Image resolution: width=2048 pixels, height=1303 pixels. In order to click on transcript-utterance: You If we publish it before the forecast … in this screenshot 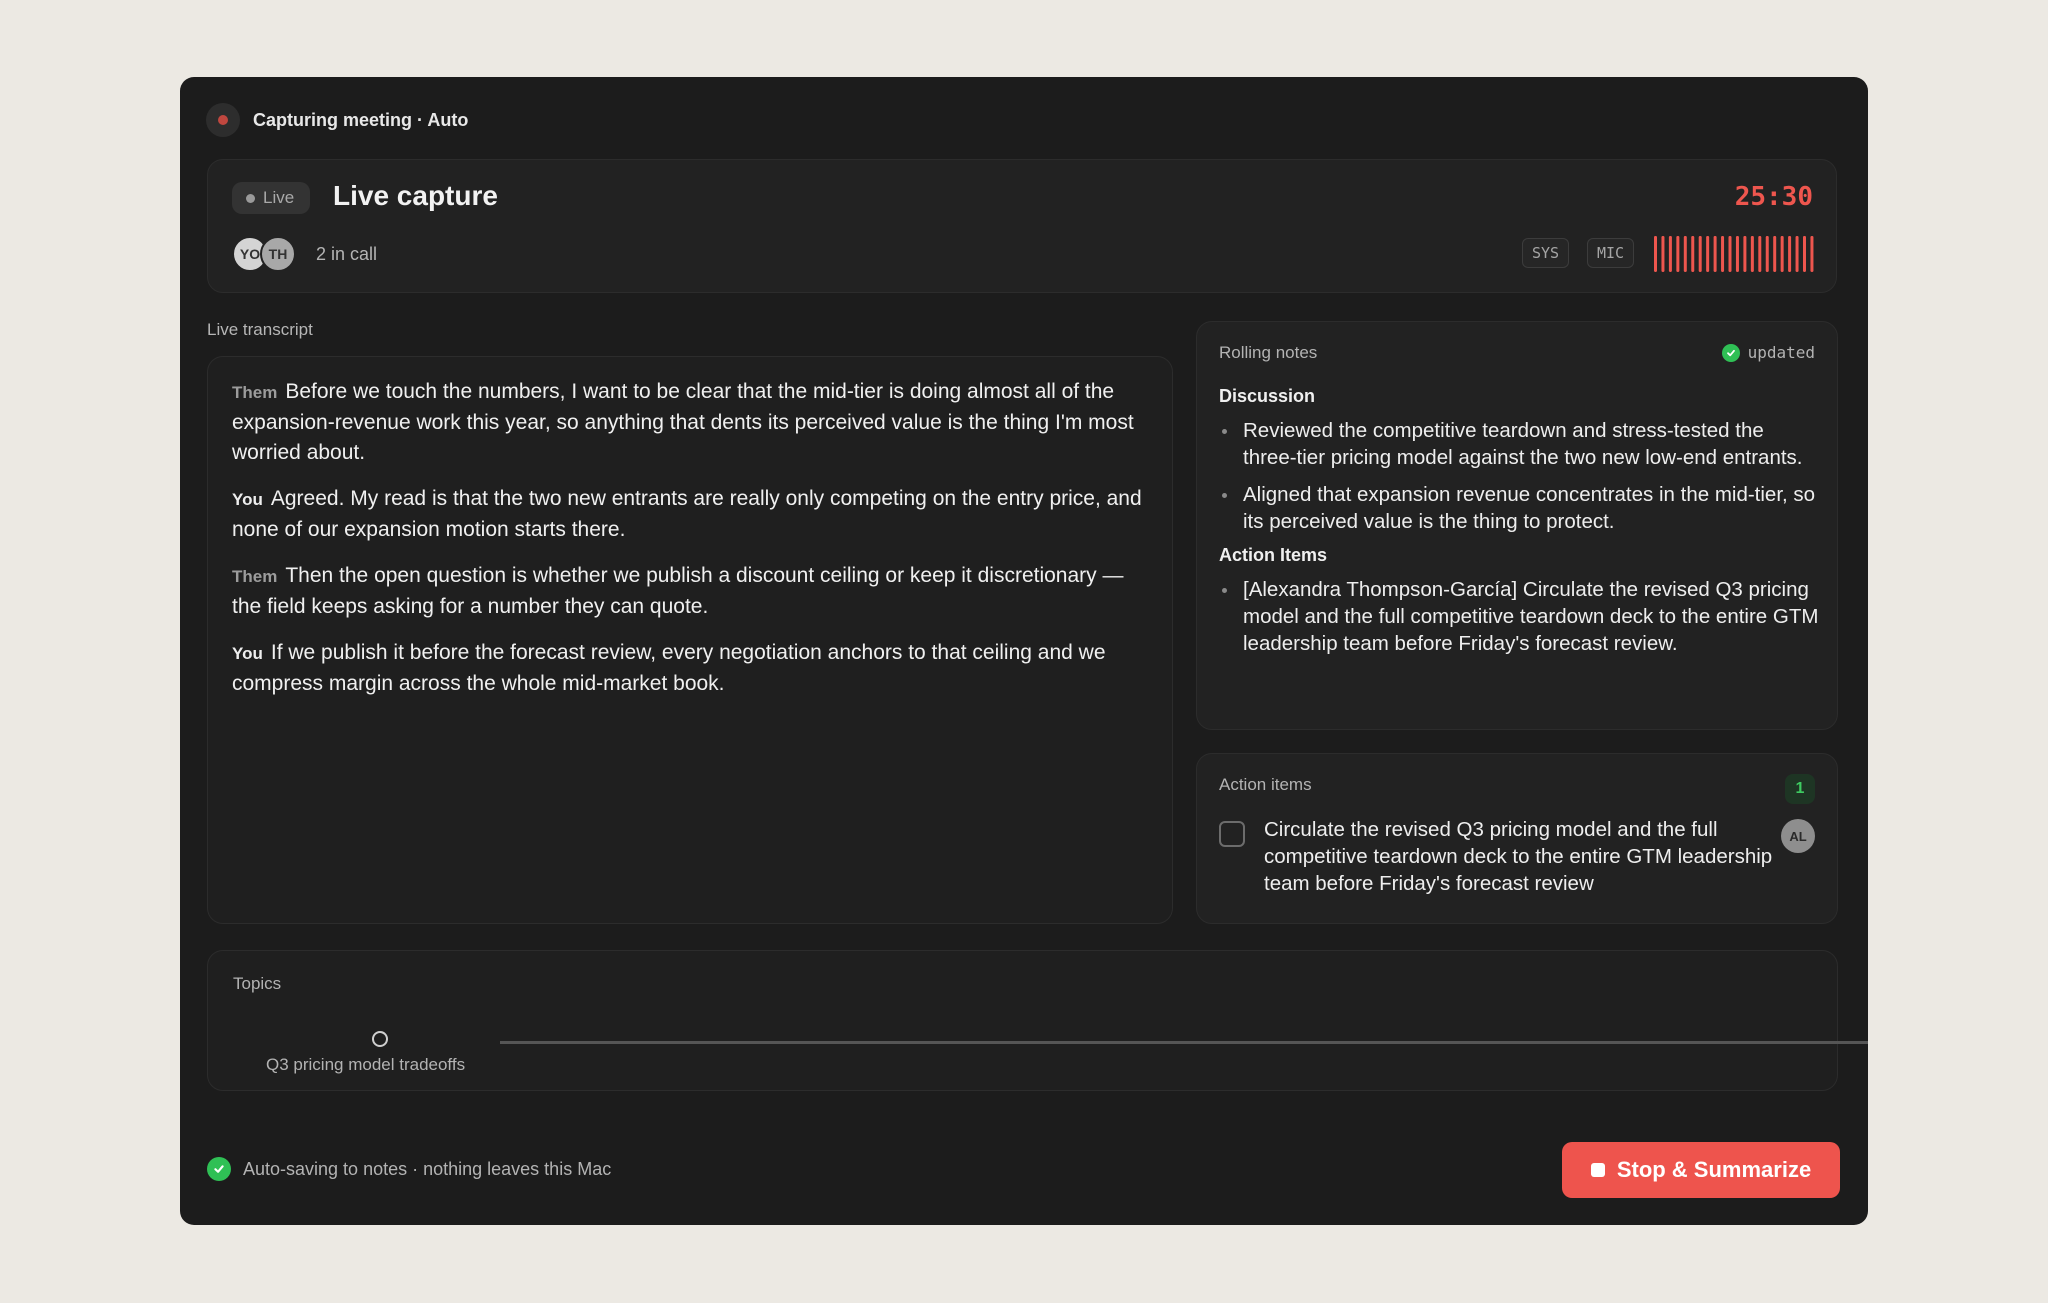, I will do `click(690, 668)`.